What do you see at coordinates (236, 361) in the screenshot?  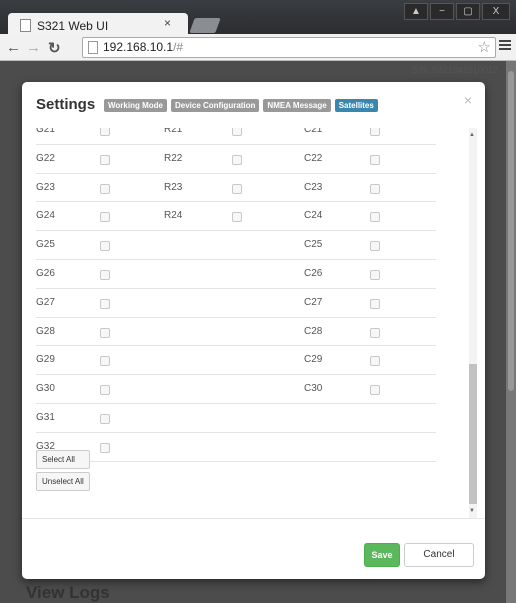 I see `satellite-row: G29 C29` at bounding box center [236, 361].